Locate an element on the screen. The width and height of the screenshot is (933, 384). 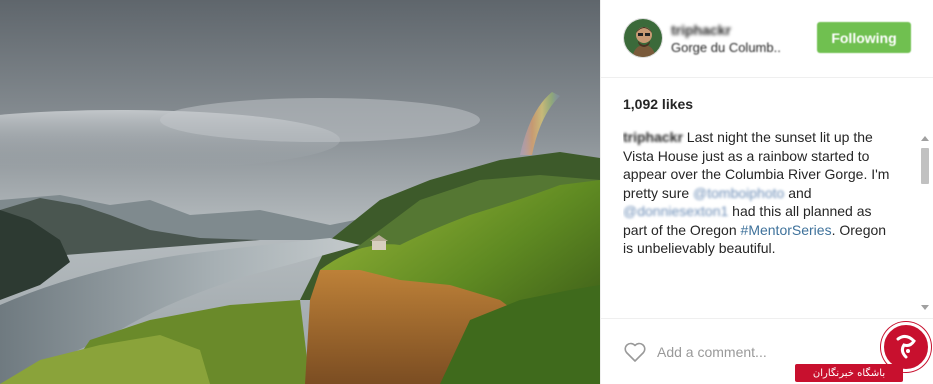
hashtag: #MentorSeries is located at coordinates (786, 230).